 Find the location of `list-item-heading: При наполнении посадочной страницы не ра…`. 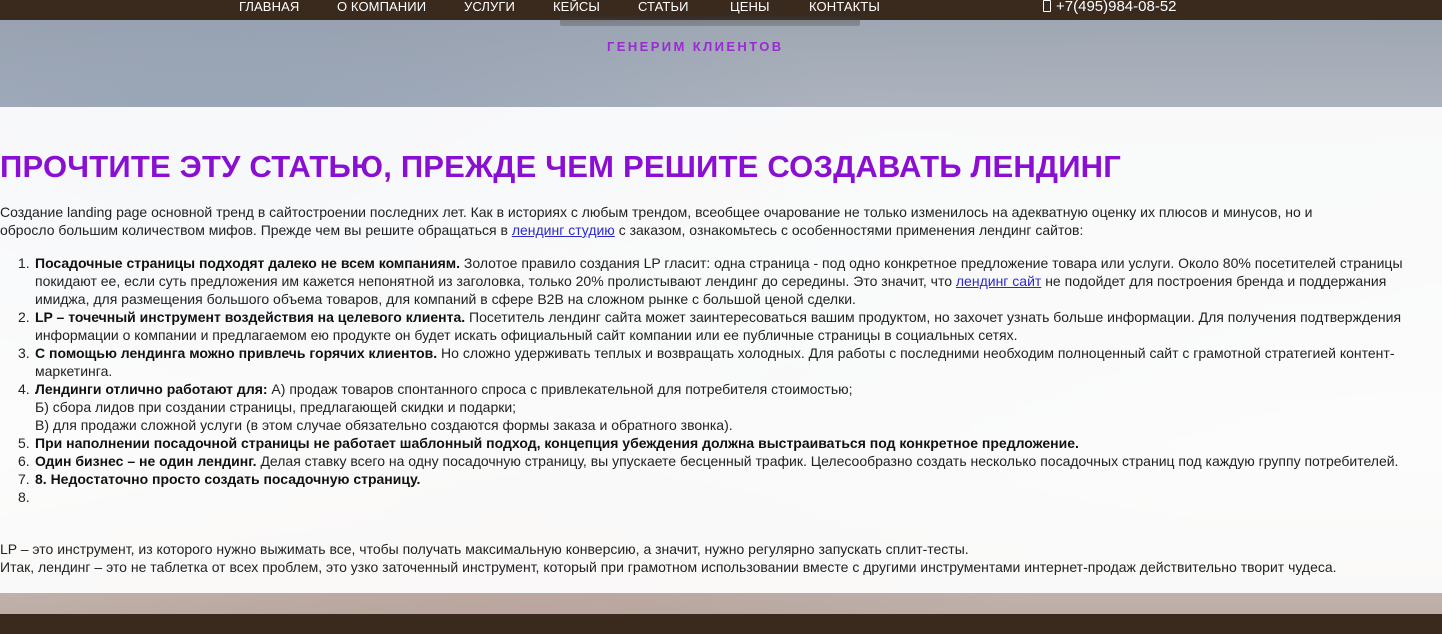

list-item-heading: При наполнении посадочной страницы не ра… is located at coordinates (557, 443).